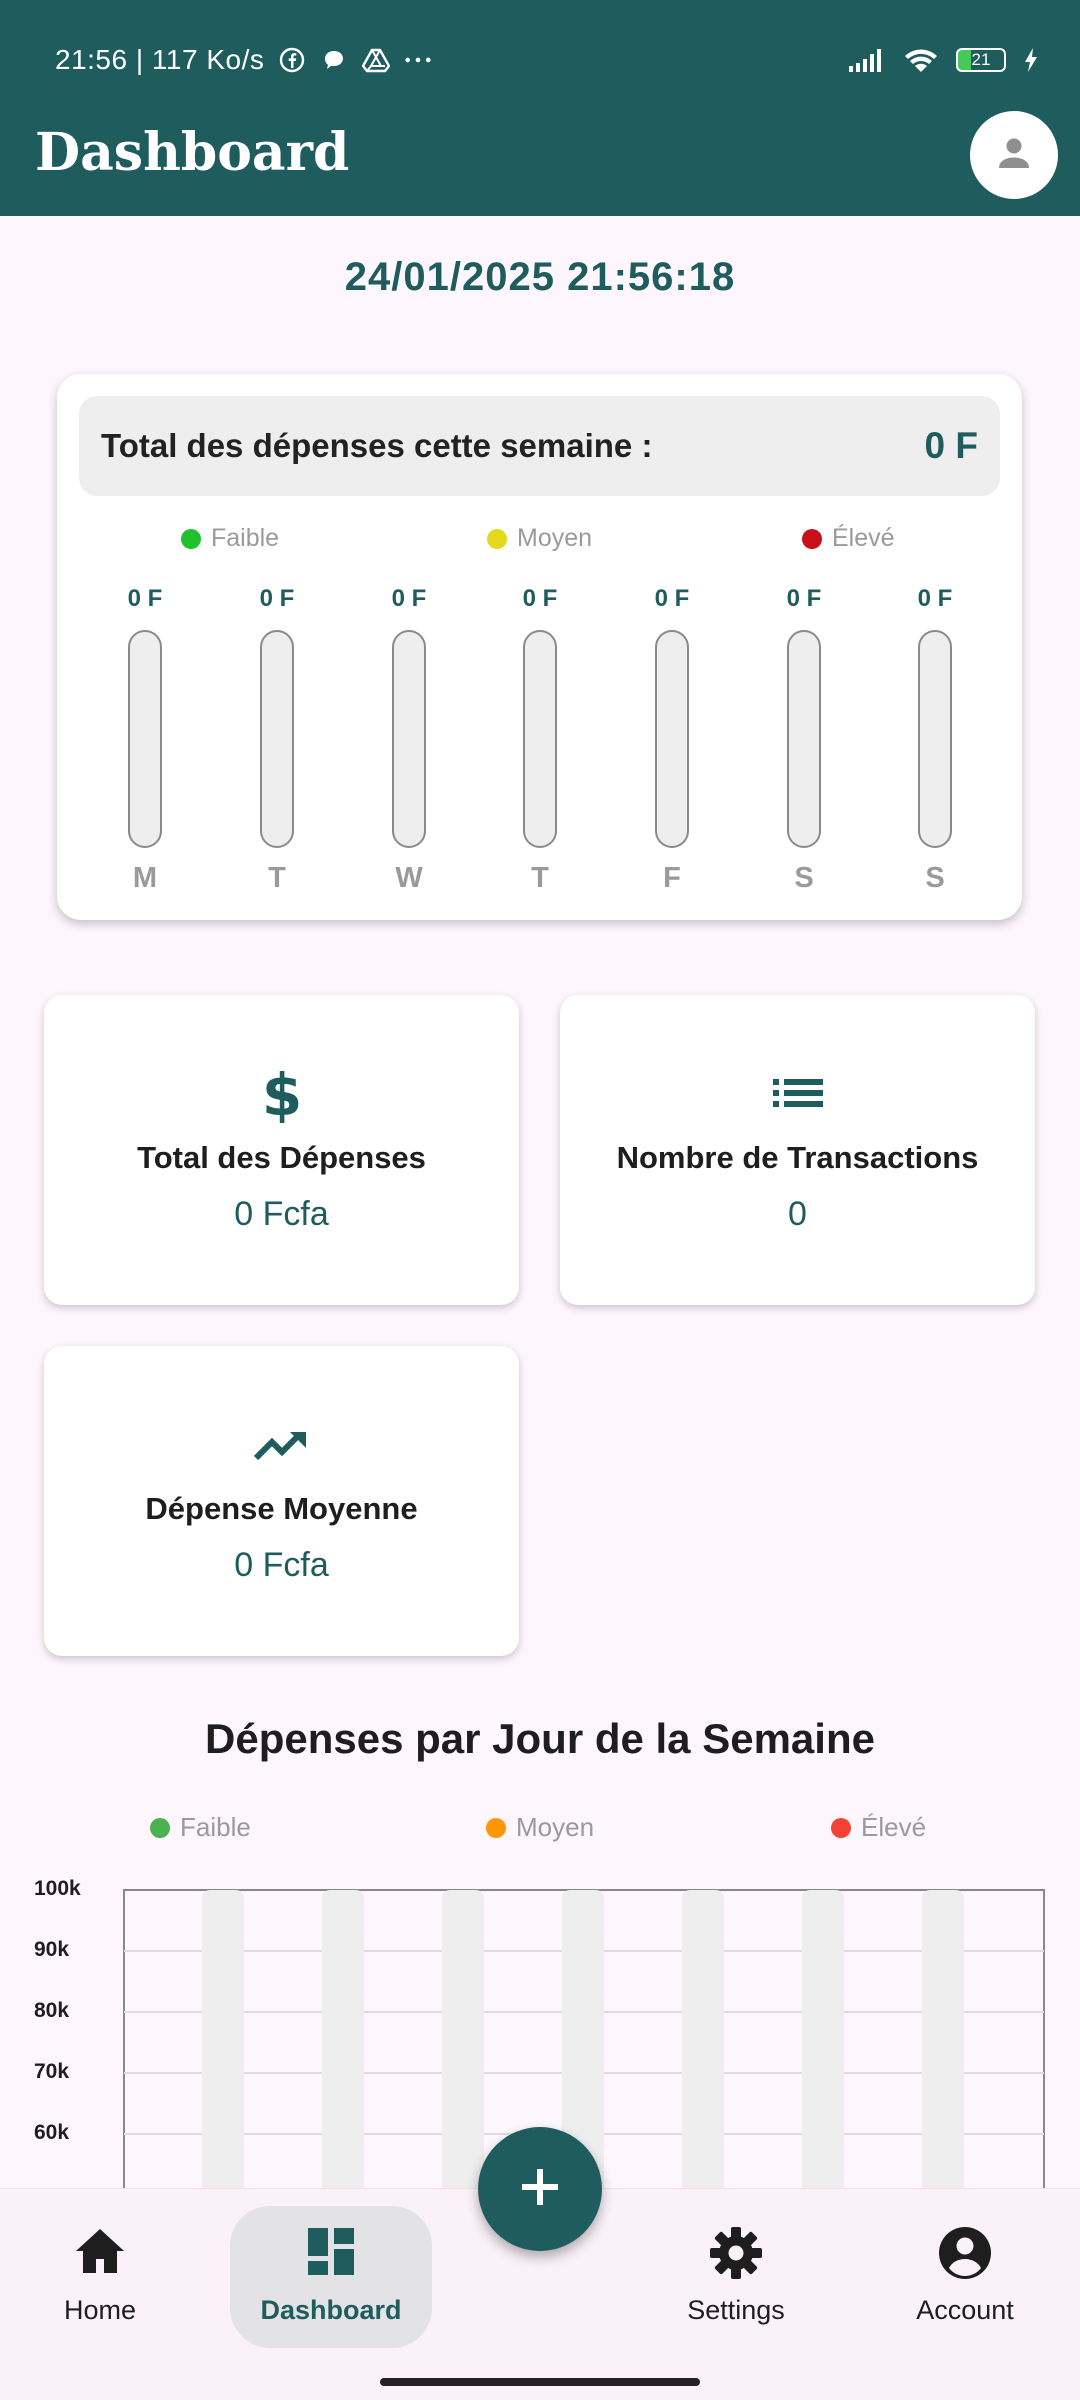  I want to click on y-tick-label: 90k, so click(52, 1949).